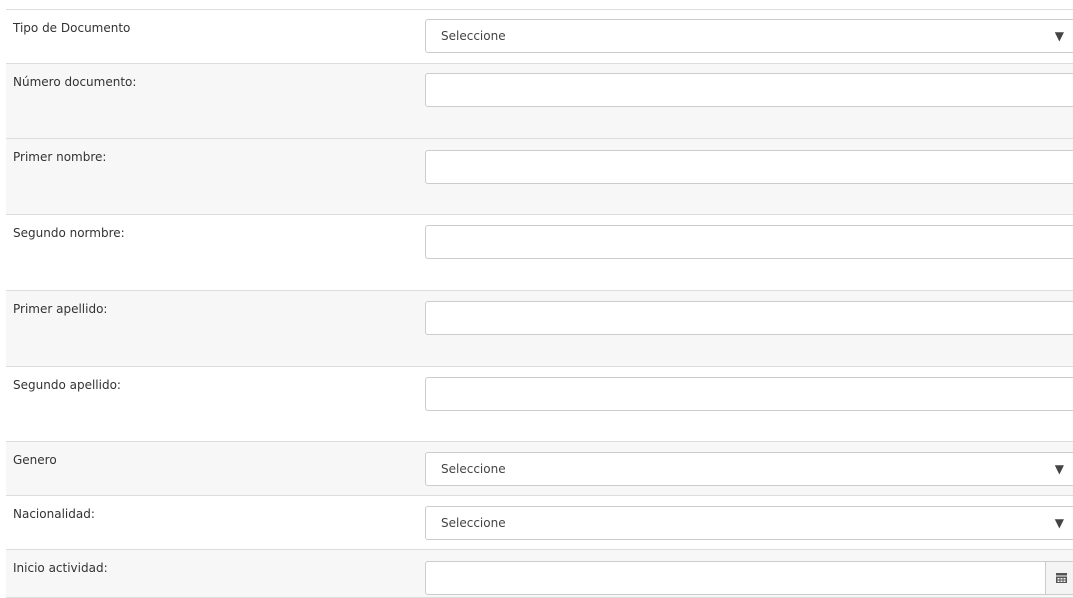  I want to click on row-numero-documento: Número documento:, so click(539, 100).